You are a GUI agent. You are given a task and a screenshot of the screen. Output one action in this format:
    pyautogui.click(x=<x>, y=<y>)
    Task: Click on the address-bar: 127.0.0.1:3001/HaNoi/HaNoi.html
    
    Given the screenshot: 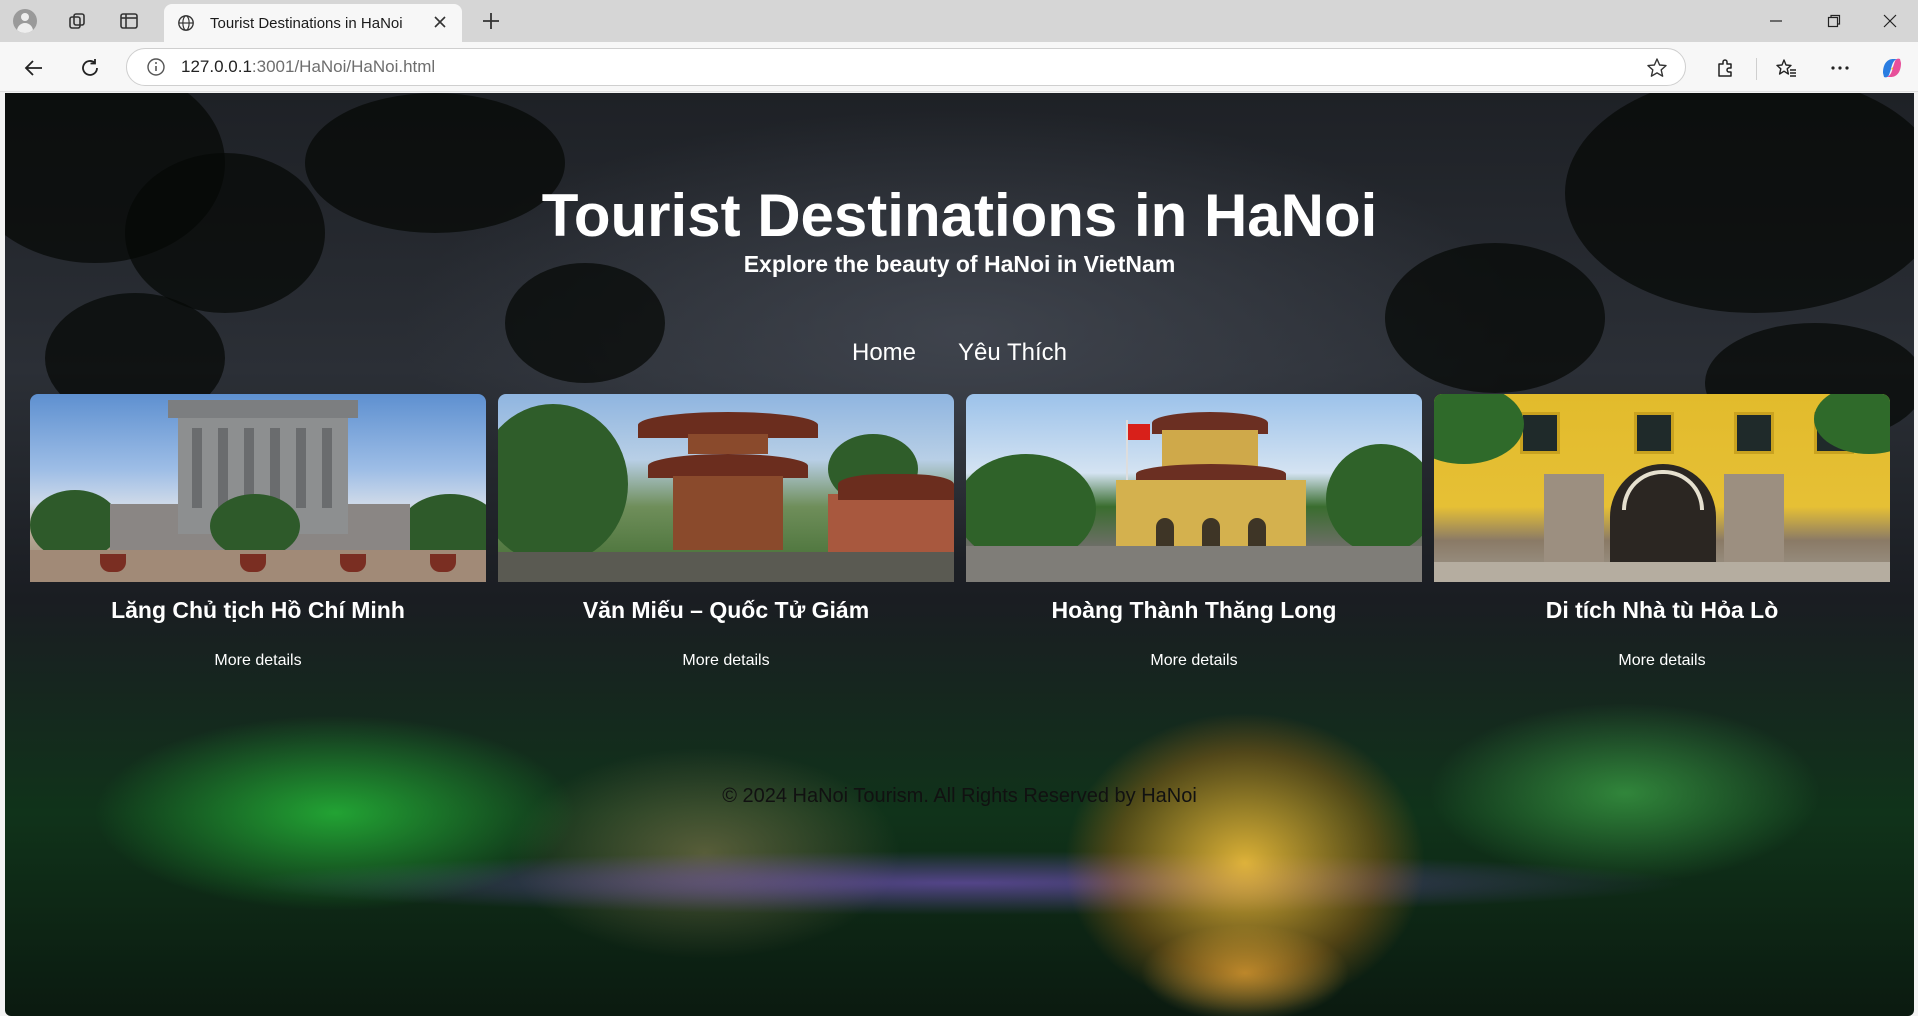 What is the action you would take?
    pyautogui.click(x=959, y=67)
    